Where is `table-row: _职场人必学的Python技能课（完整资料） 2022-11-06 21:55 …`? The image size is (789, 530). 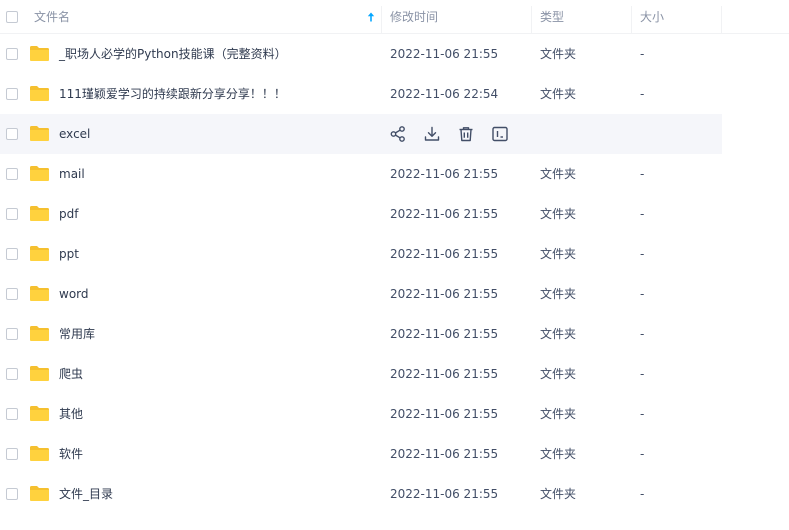
table-row: _职场人必学的Python技能课（完整资料） 2022-11-06 21:55 … is located at coordinates (394, 54).